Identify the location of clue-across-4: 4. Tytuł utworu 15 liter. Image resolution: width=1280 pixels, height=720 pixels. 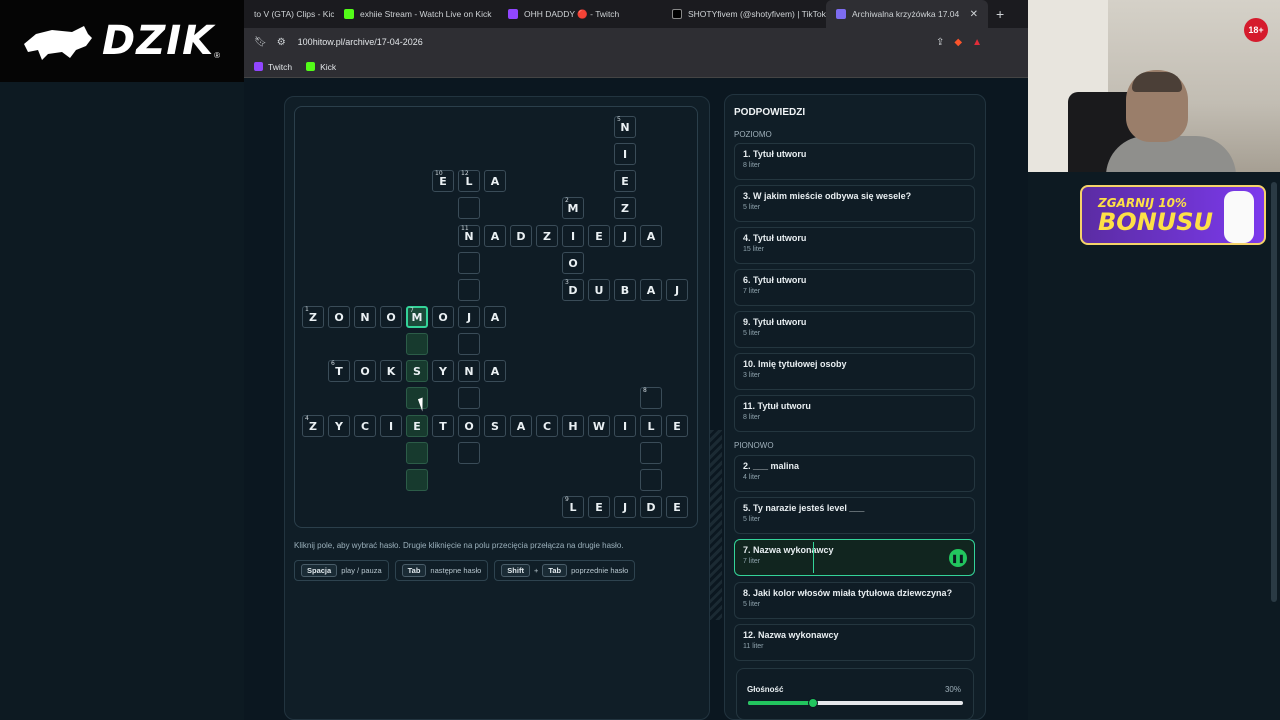
(854, 245).